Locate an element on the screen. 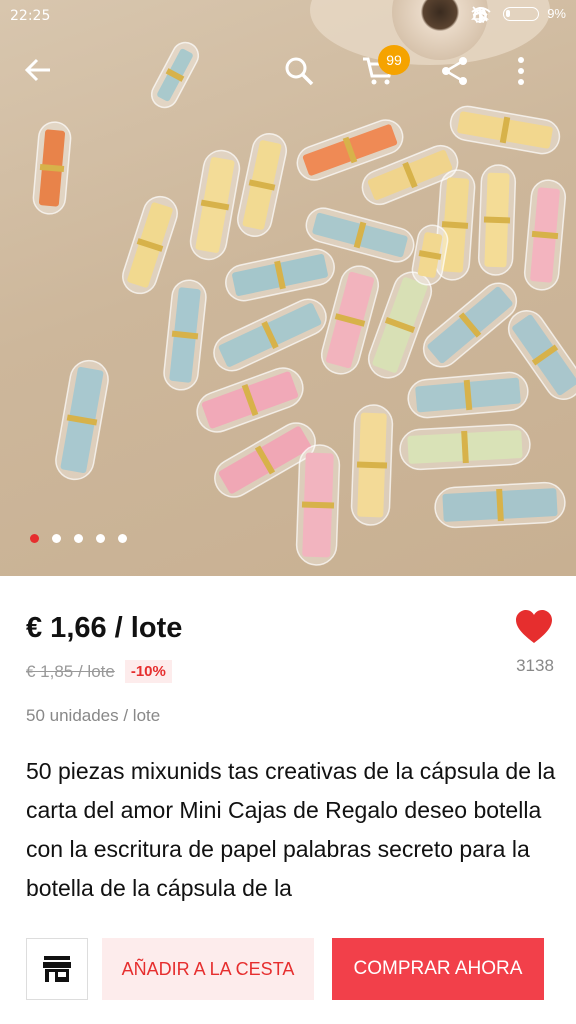 The height and width of the screenshot is (1024, 576). wishlist-count: 3138 is located at coordinates (535, 665).